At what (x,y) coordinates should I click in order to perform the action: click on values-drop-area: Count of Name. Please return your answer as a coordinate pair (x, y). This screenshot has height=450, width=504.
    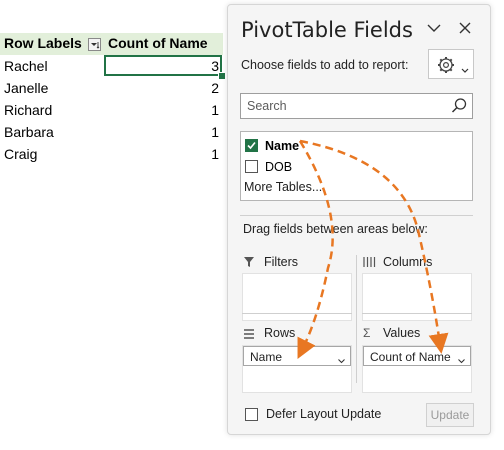
    Looking at the image, I should click on (417, 369).